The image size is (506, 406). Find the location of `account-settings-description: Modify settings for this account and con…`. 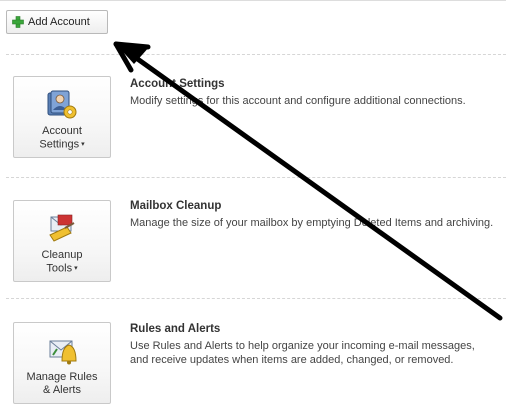

account-settings-description: Modify settings for this account and con… is located at coordinates (298, 101).